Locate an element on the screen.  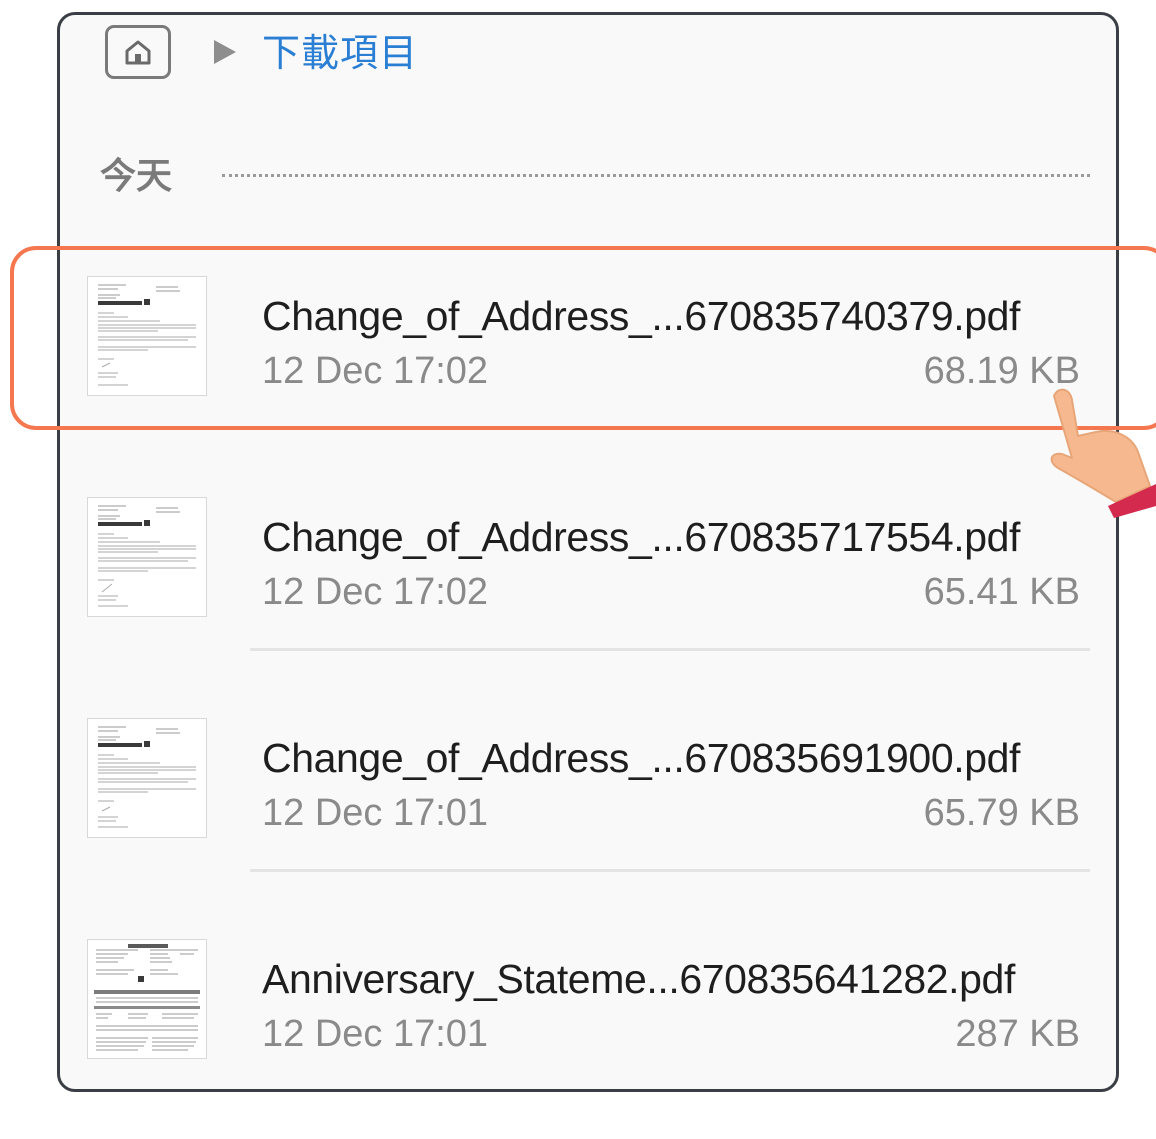
section-header-today: 今天 is located at coordinates (136, 176).